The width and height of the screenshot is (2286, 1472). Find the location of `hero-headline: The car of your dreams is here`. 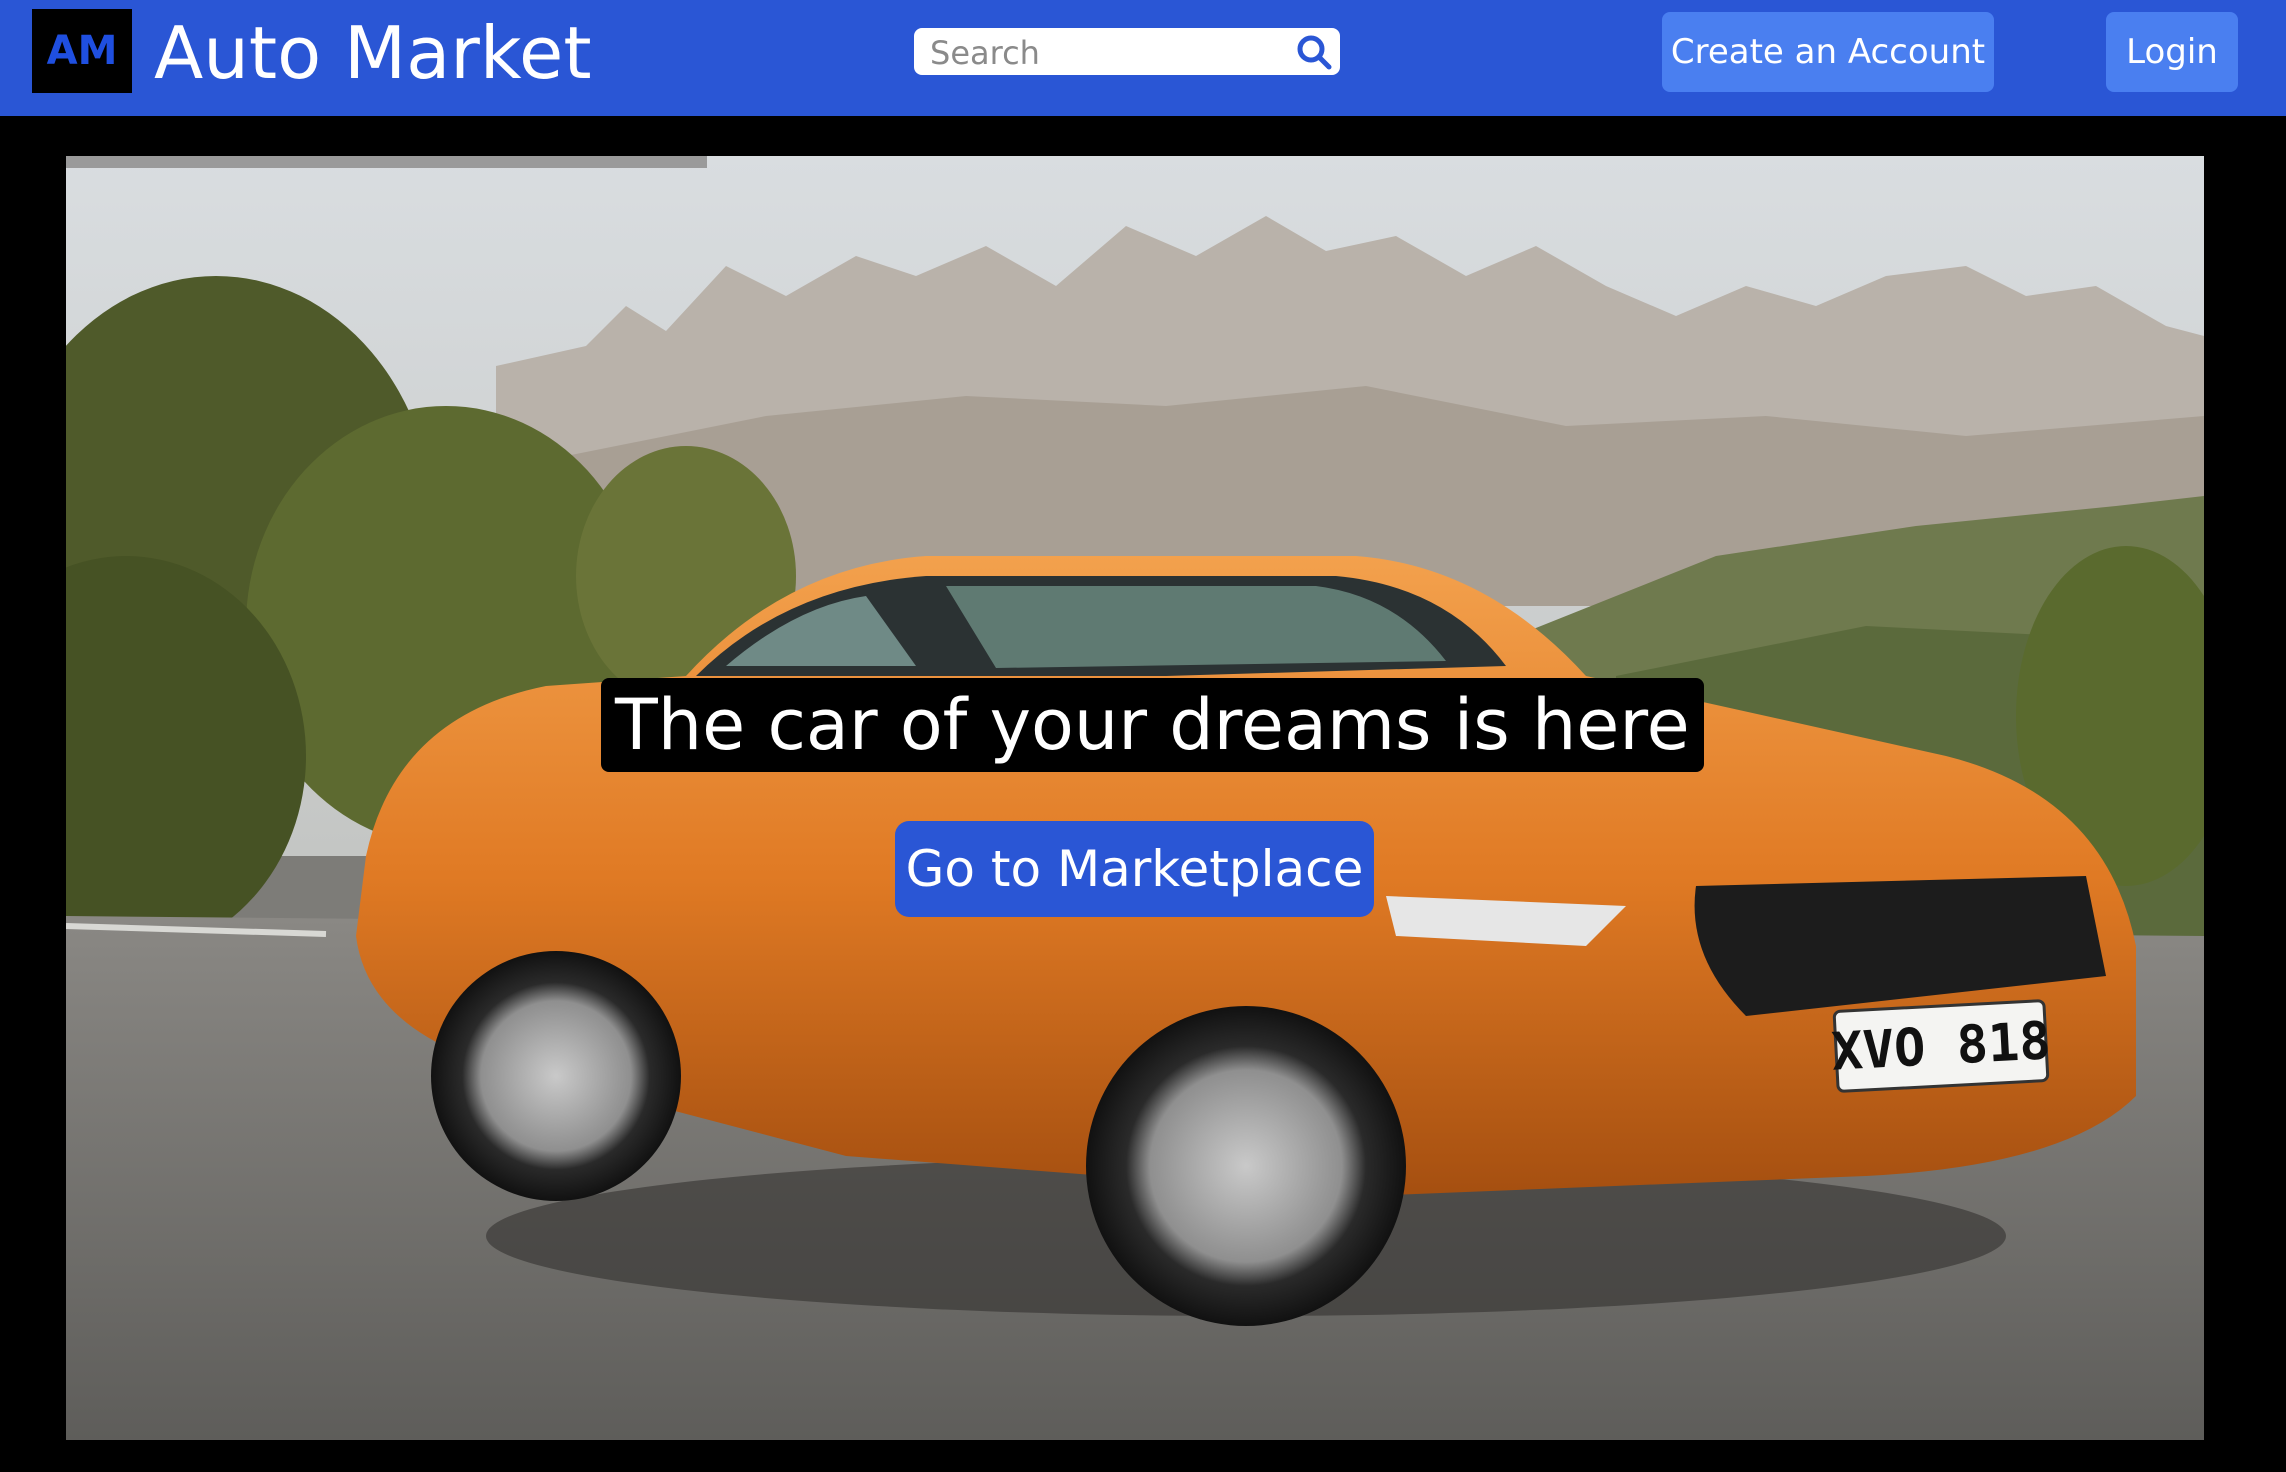

hero-headline: The car of your dreams is here is located at coordinates (1152, 725).